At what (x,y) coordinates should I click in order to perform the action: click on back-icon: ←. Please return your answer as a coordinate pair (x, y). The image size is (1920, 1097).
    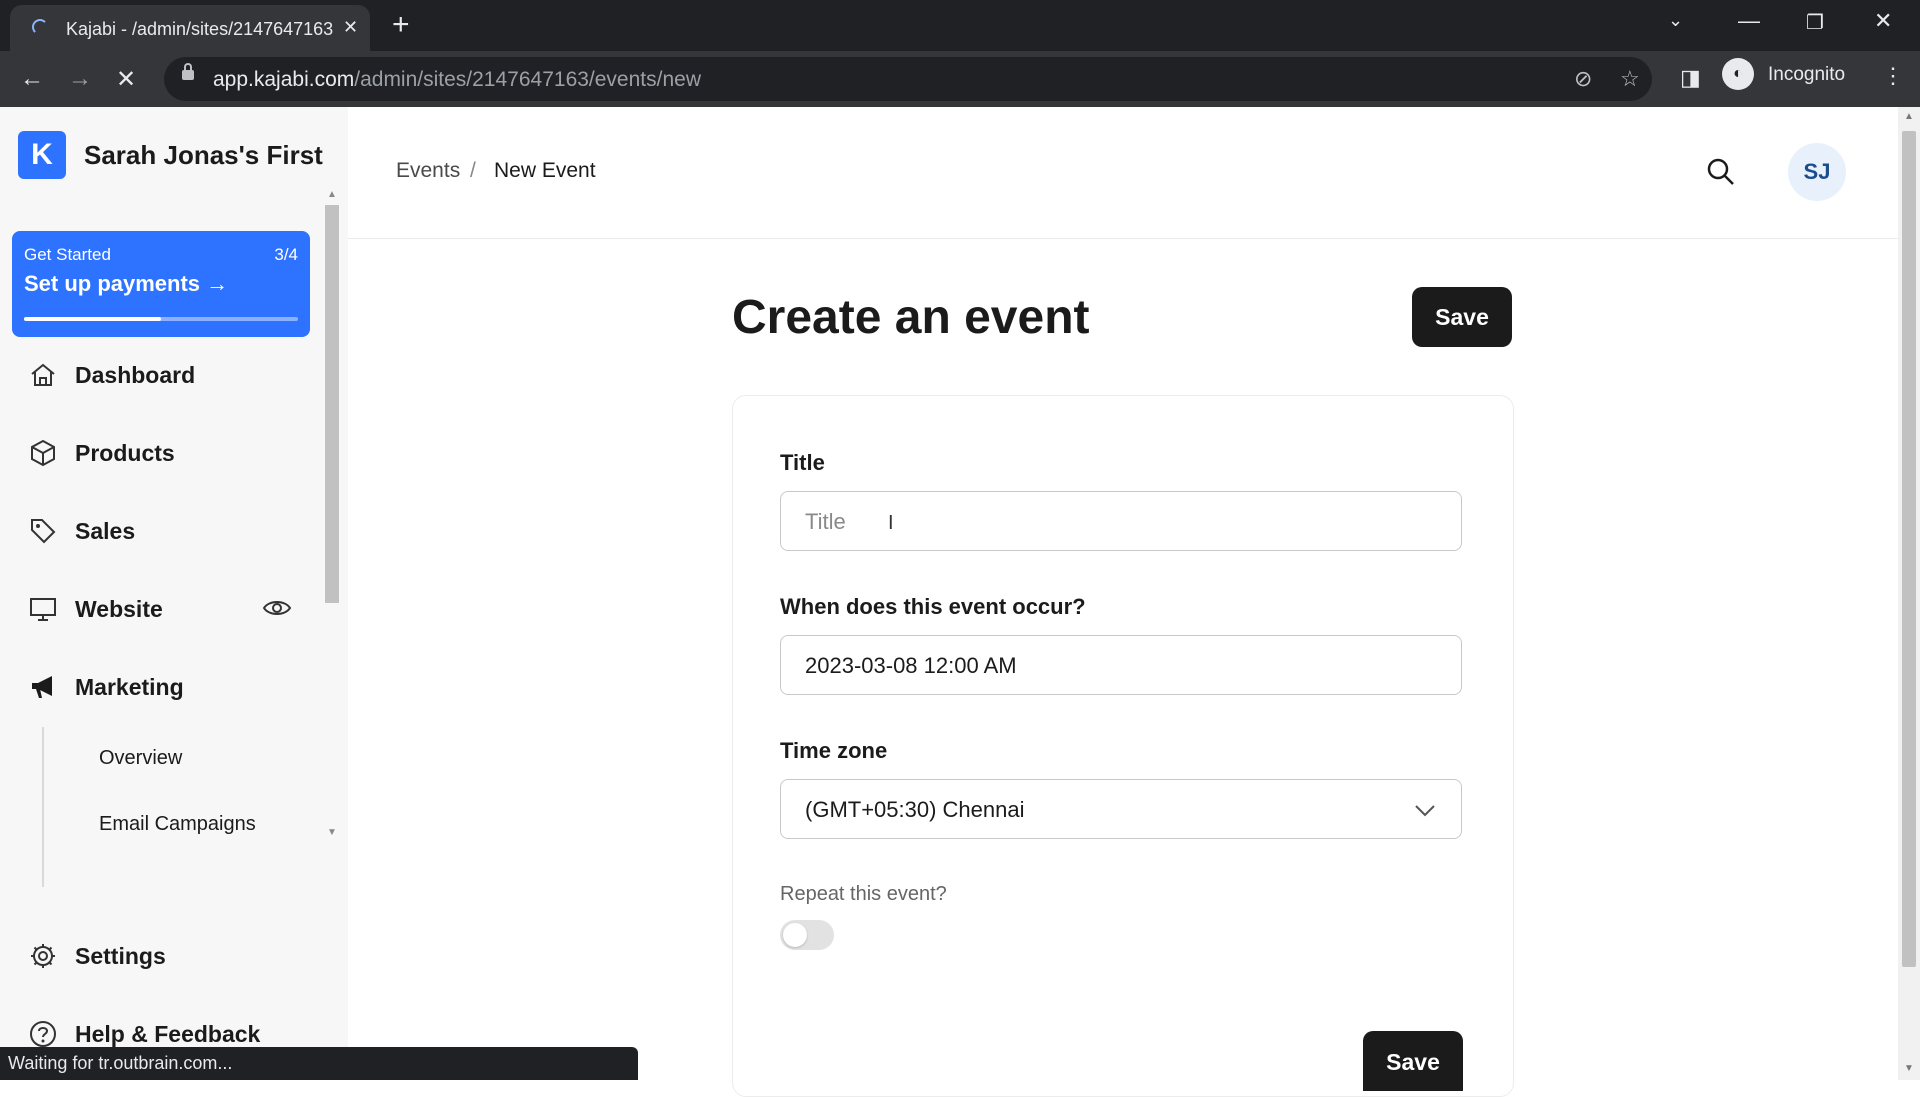
    Looking at the image, I should click on (32, 79).